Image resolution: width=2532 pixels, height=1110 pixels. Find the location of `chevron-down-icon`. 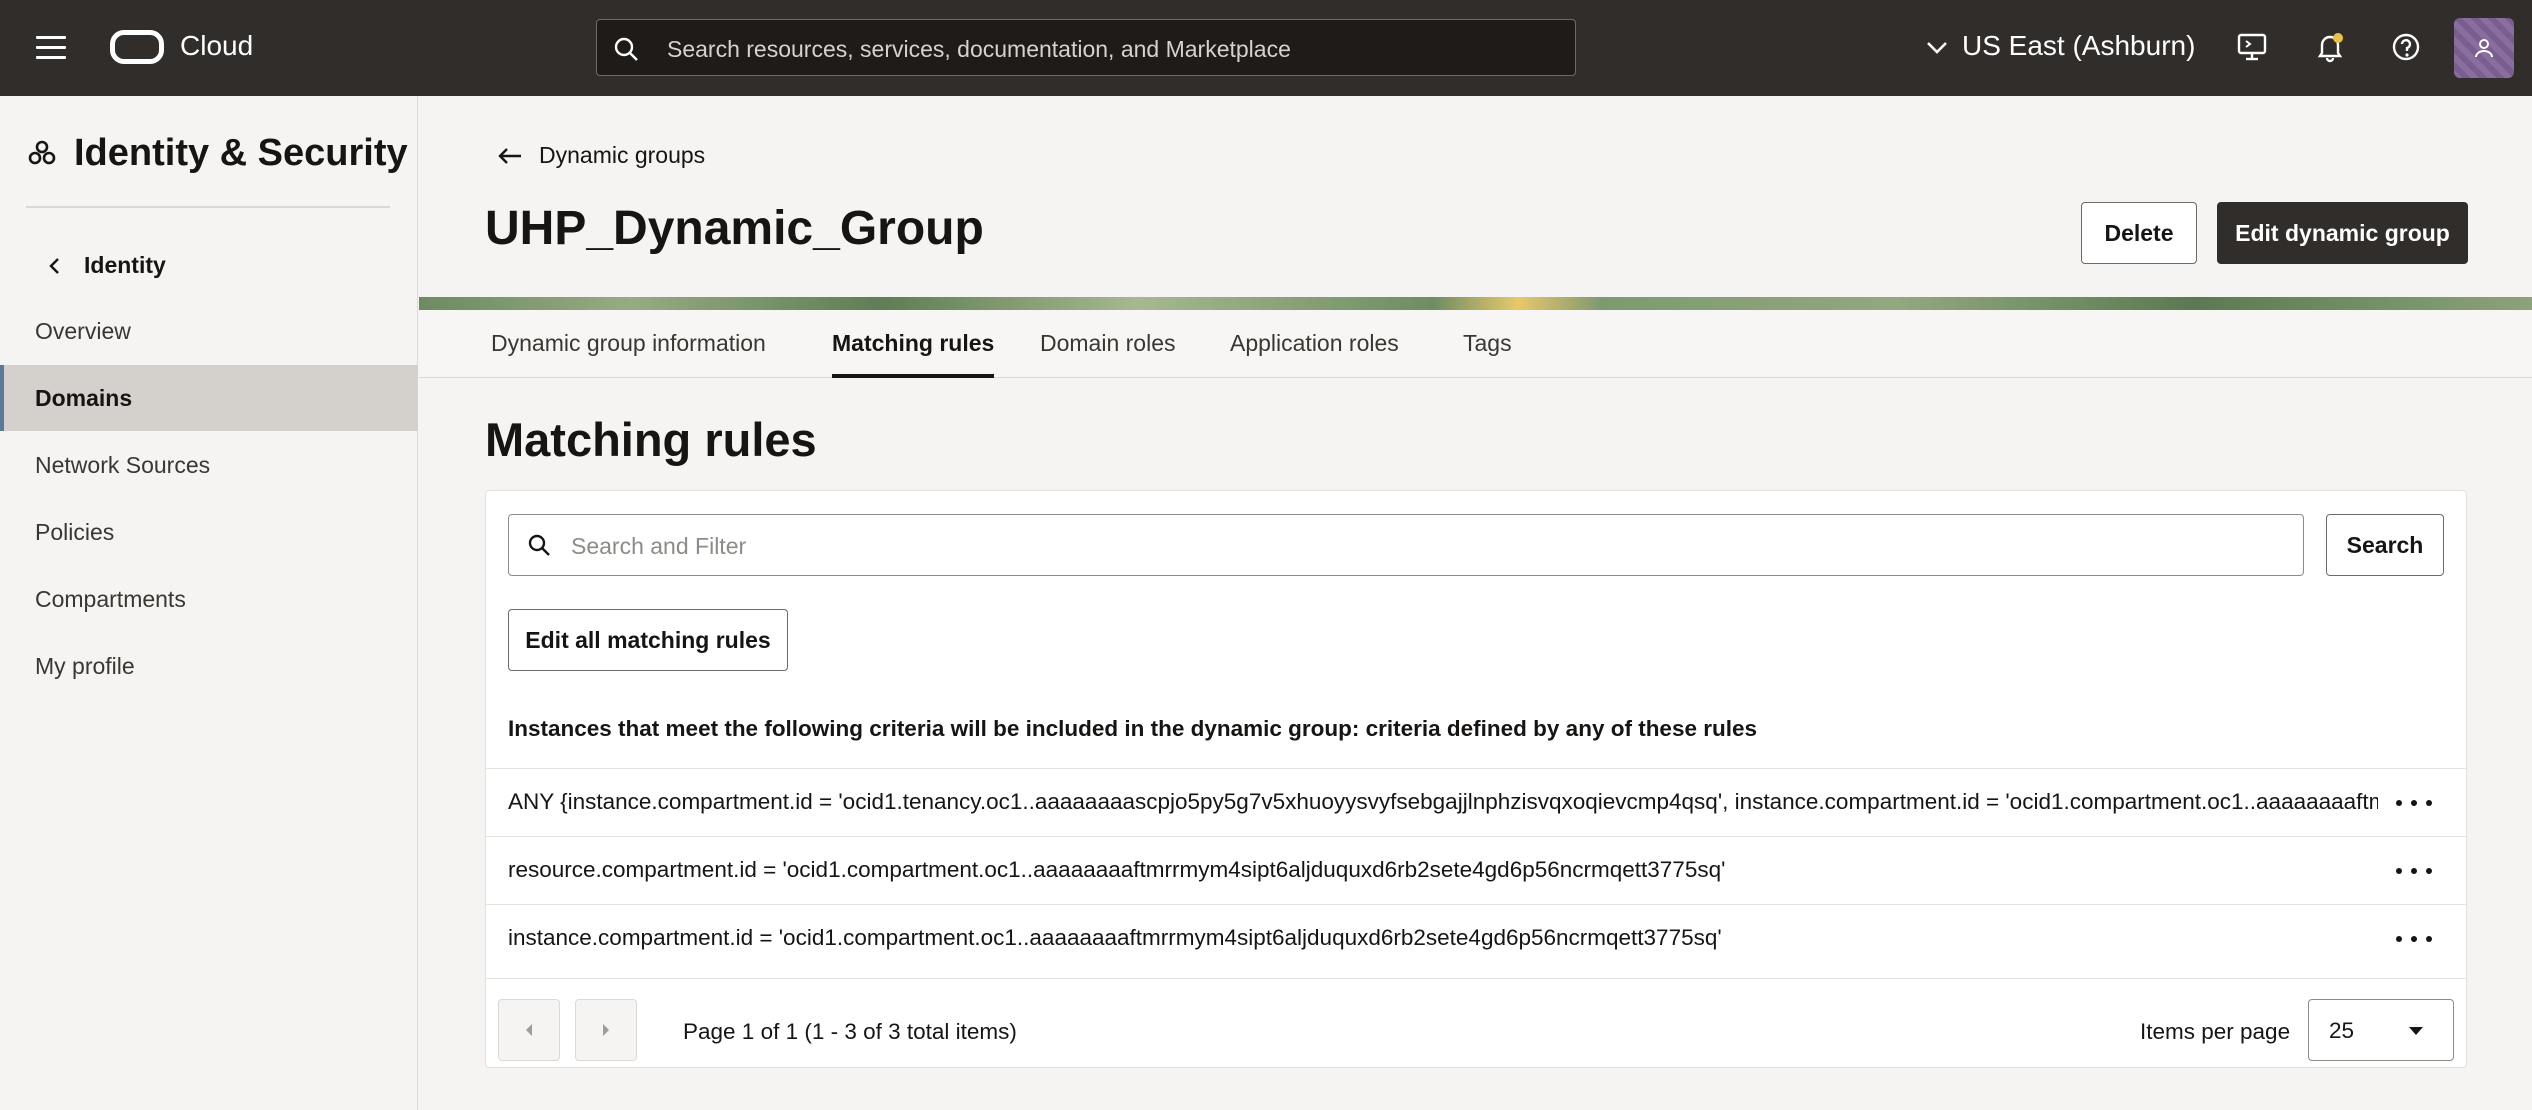

chevron-down-icon is located at coordinates (1937, 47).